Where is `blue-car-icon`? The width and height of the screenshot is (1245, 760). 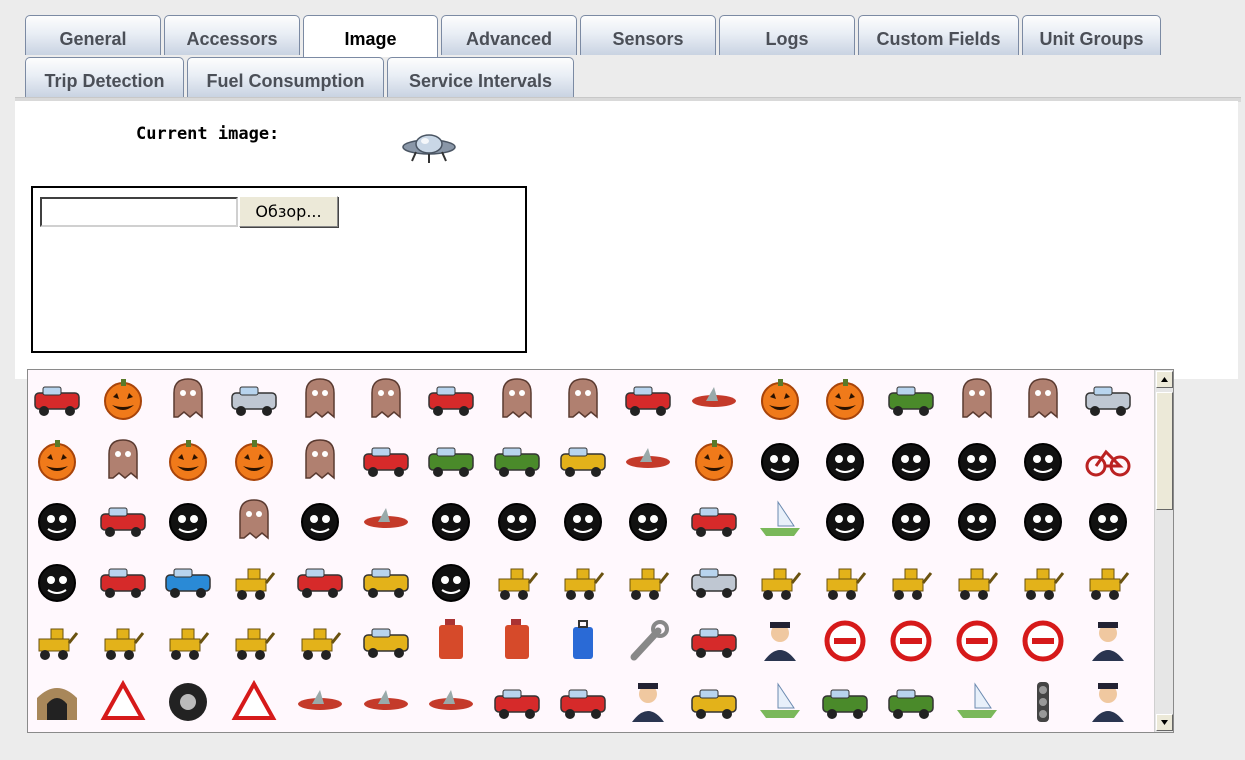
blue-car-icon is located at coordinates (188, 581).